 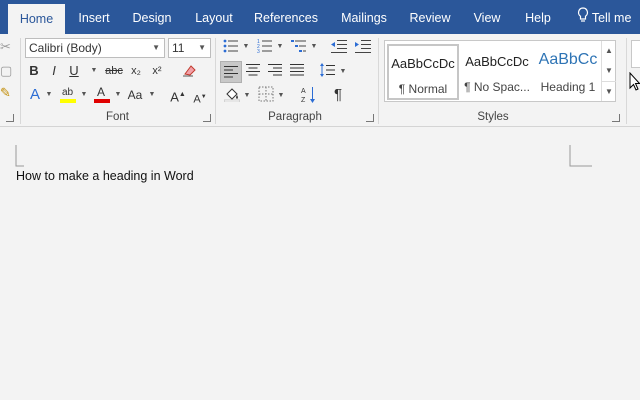 What do you see at coordinates (635, 54) in the screenshot?
I see `find-box-partial` at bounding box center [635, 54].